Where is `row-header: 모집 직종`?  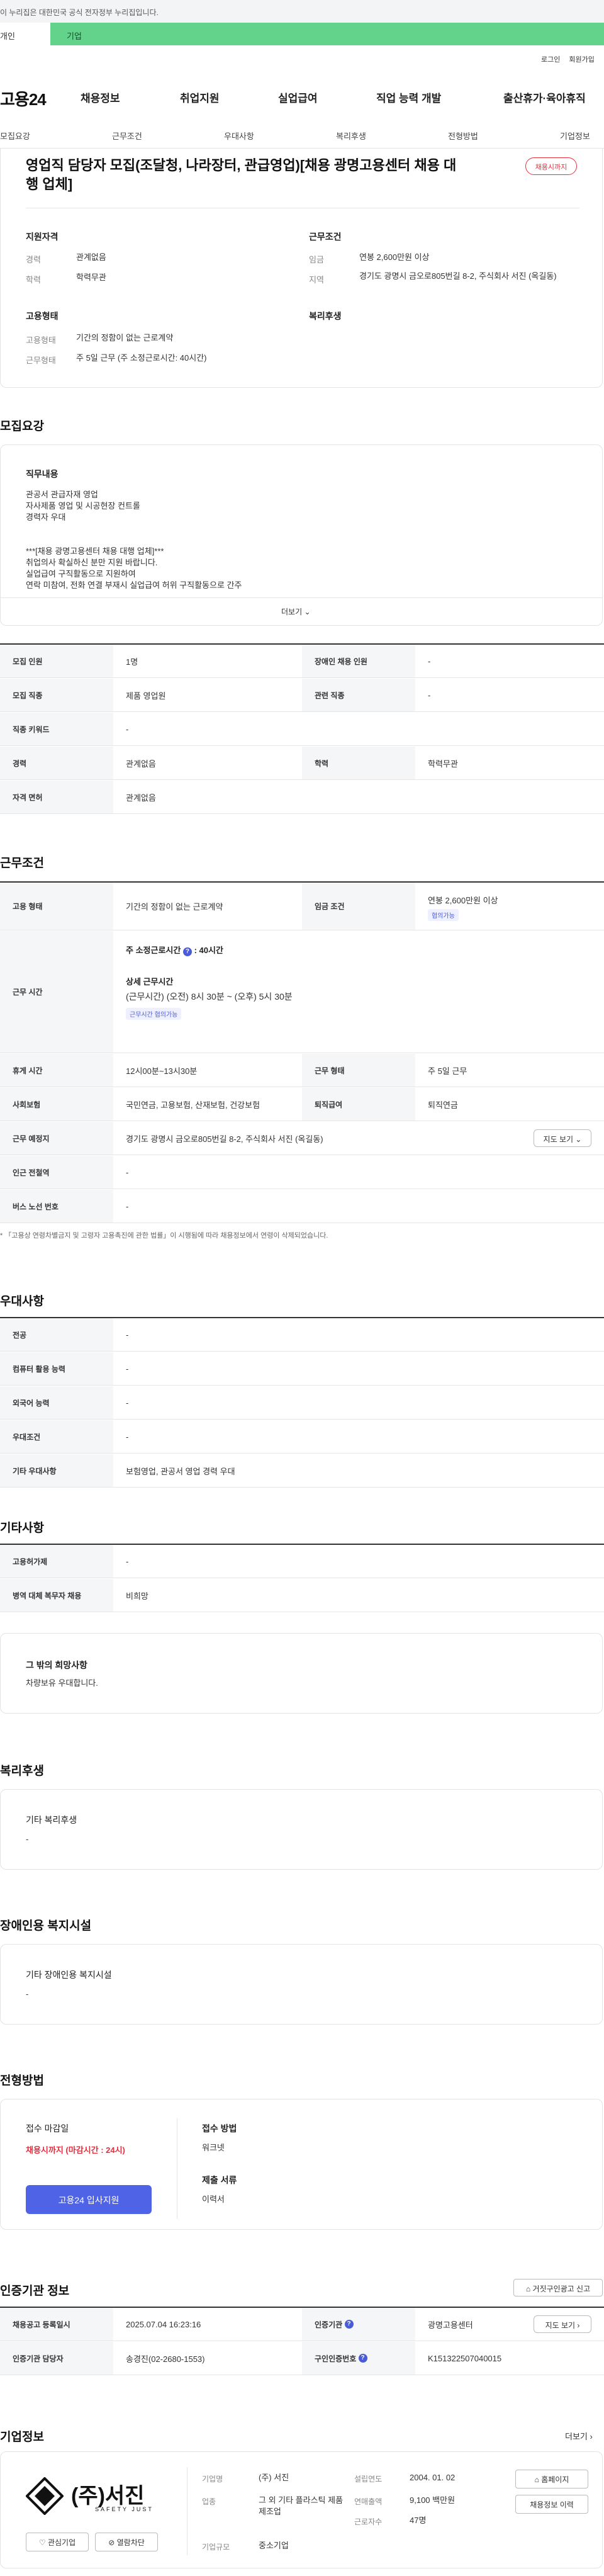 row-header: 모집 직종 is located at coordinates (56, 695).